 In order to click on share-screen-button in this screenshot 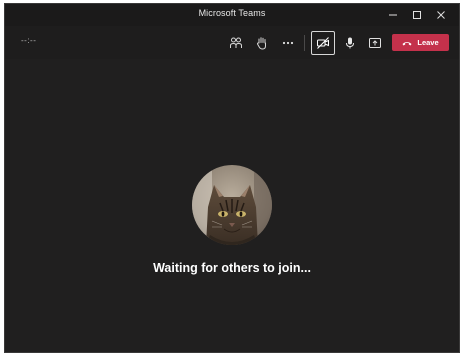, I will do `click(375, 43)`.